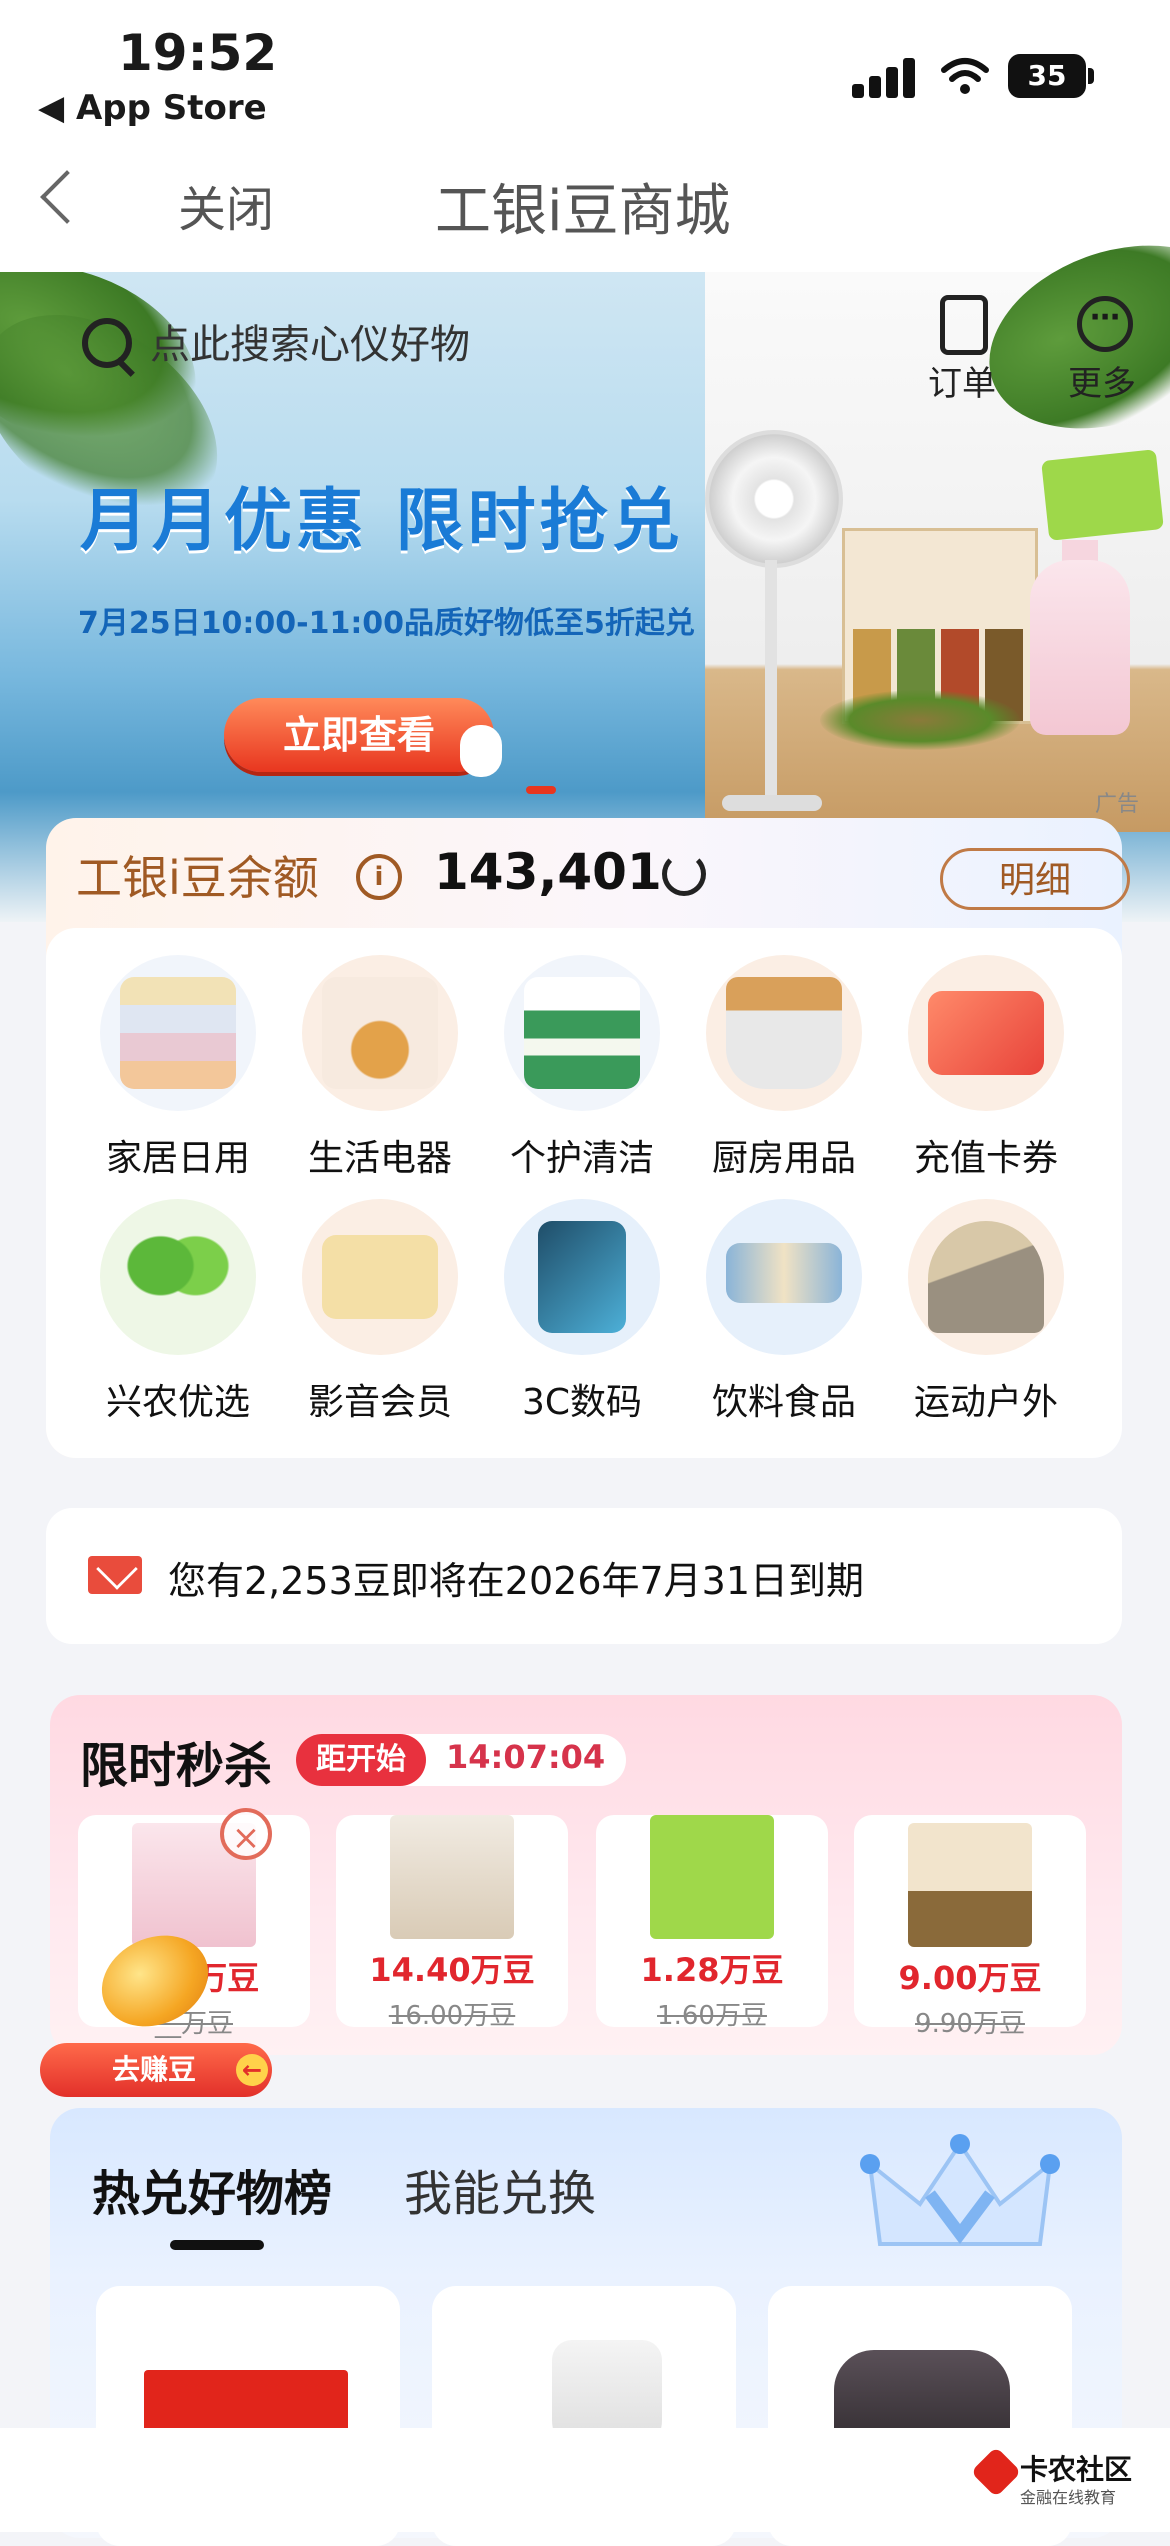 This screenshot has height=2546, width=1170. Describe the element at coordinates (712, 1877) in the screenshot. I see `membership-card-thumb` at that location.